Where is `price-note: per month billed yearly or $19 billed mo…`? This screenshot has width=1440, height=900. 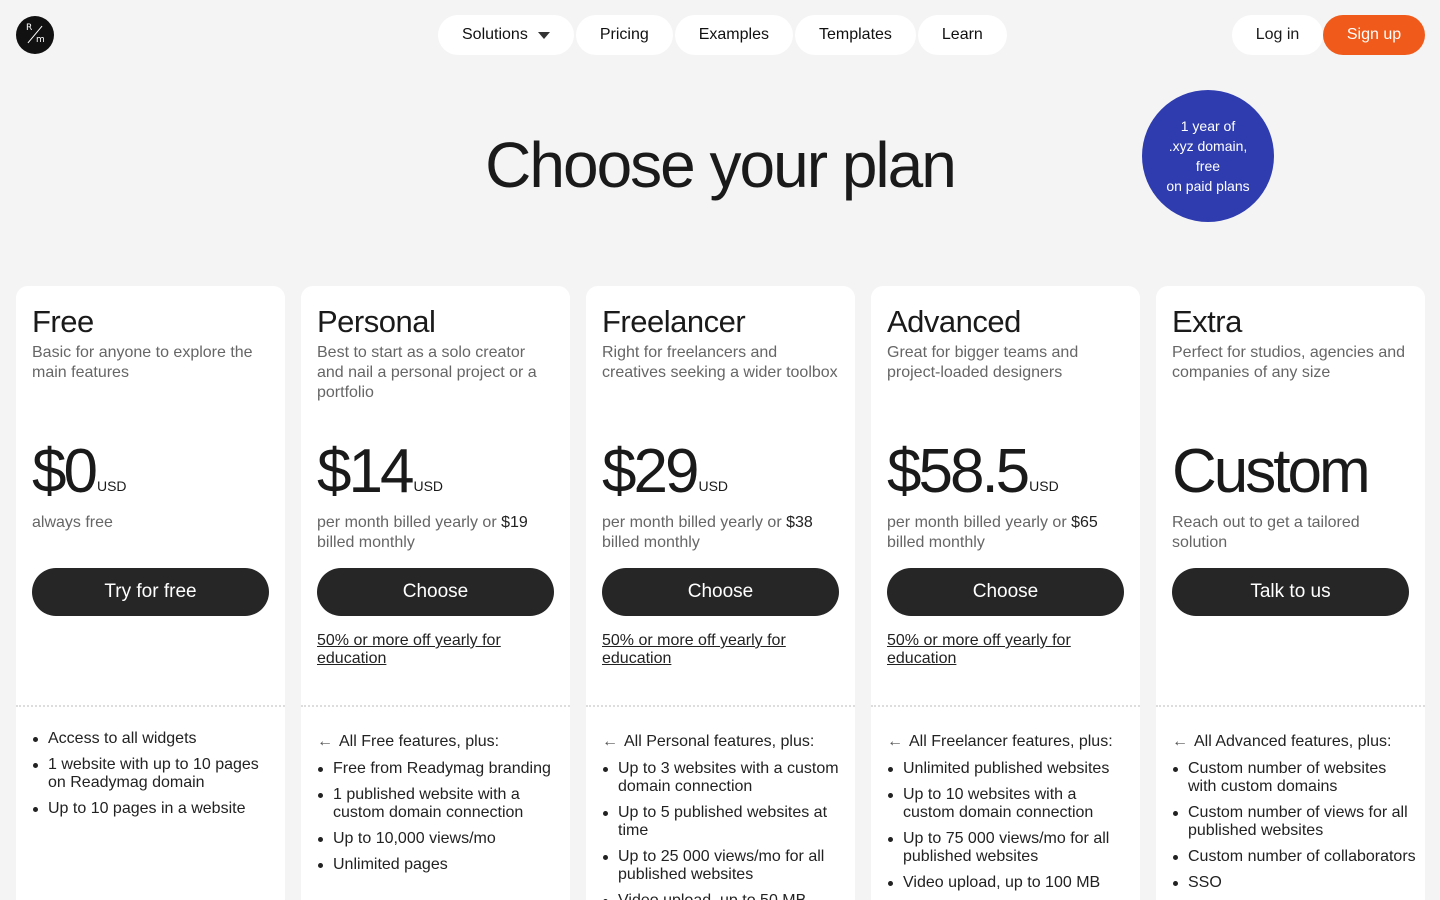 price-note: per month billed yearly or $19 billed mo… is located at coordinates (436, 533).